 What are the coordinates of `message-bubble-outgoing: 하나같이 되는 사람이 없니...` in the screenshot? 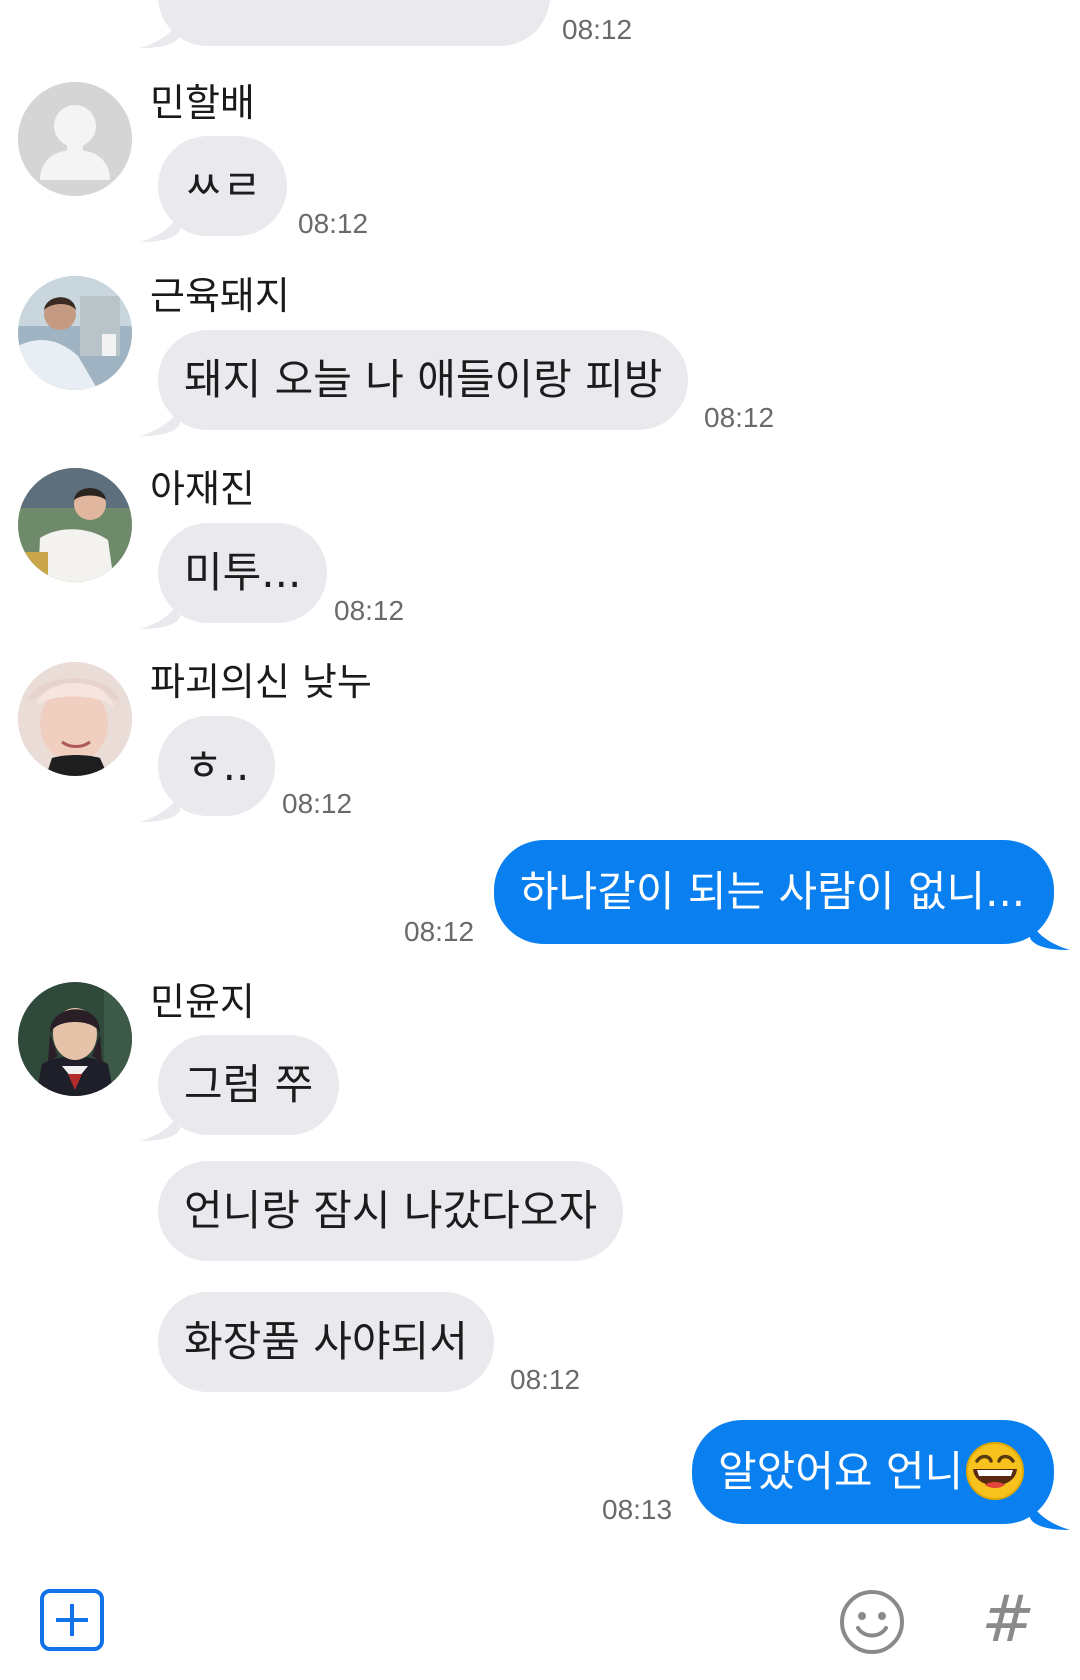 It's located at (774, 892).